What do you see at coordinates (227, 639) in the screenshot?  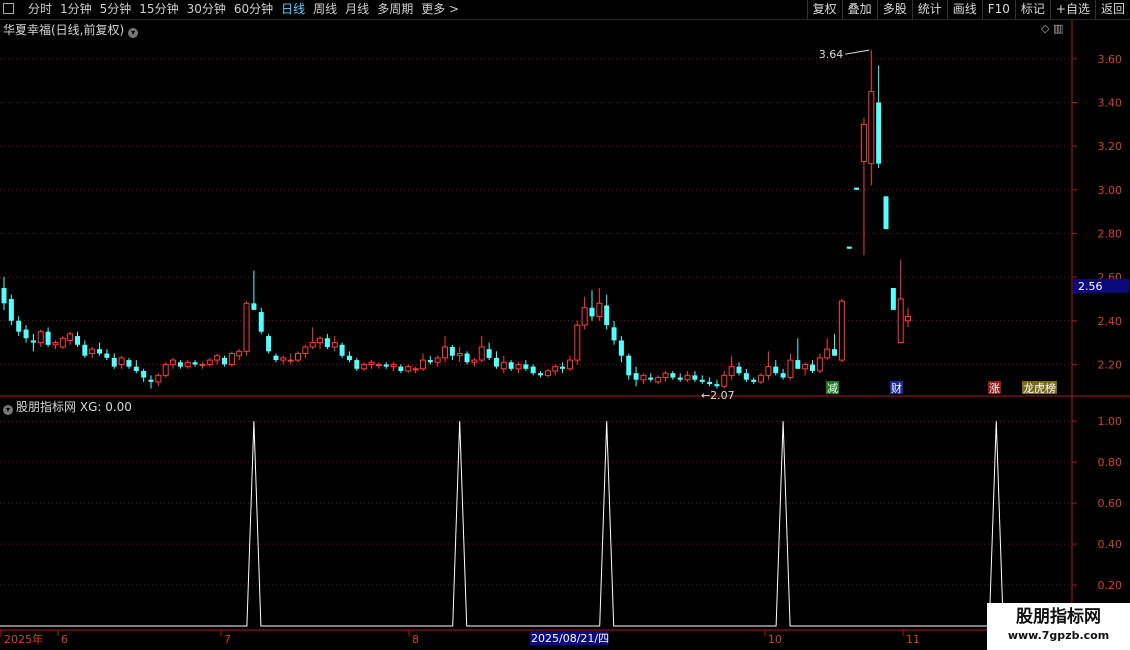 I see `date-label-2: 7` at bounding box center [227, 639].